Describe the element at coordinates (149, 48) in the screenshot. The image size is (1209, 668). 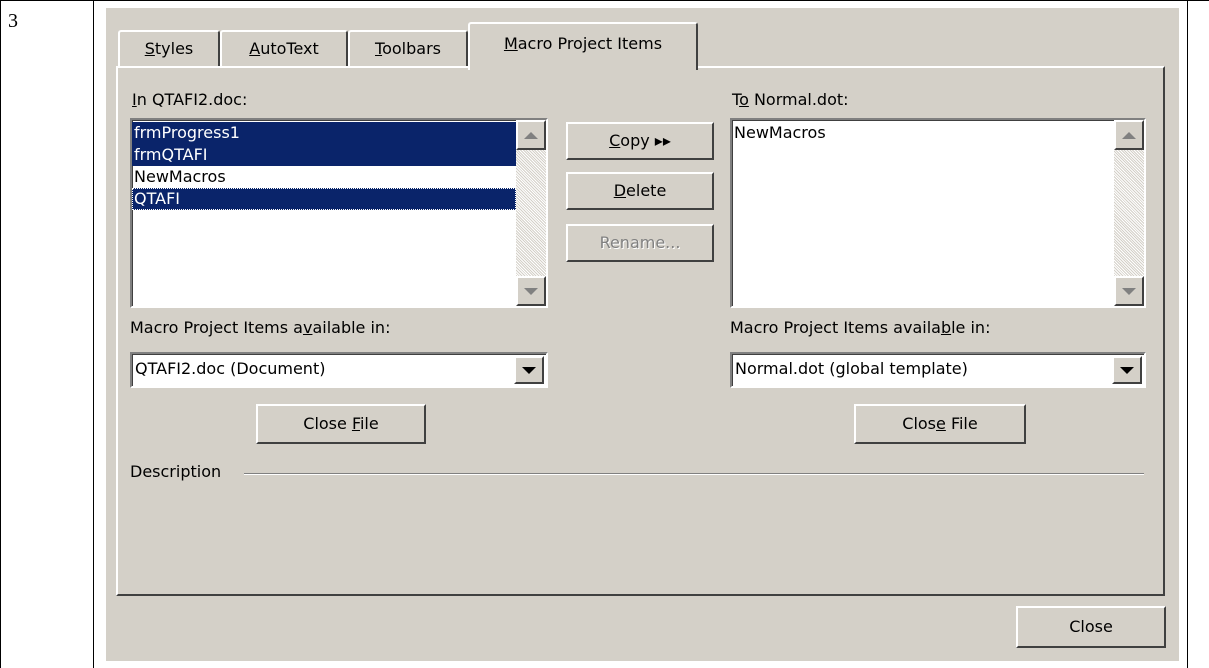
I see `tab-styles-mnemonic: S` at that location.